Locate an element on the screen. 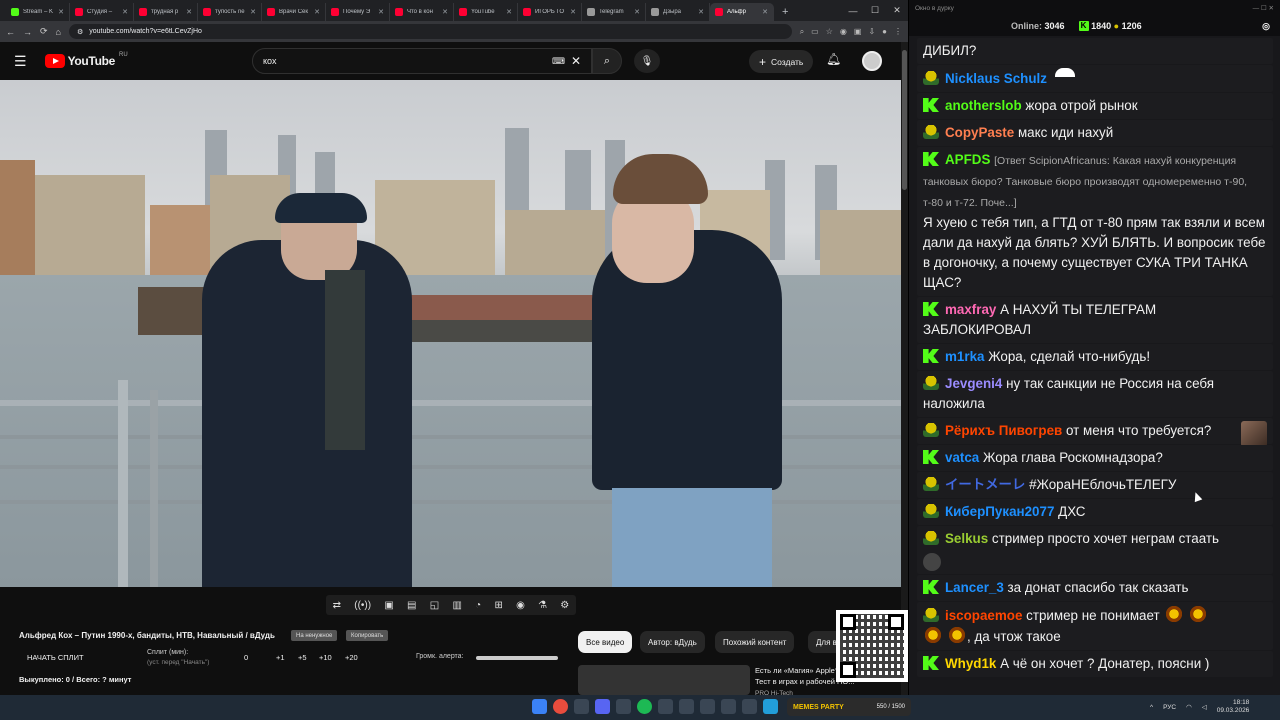 This screenshot has height=720, width=1280. pip-icon: ◱ is located at coordinates (434, 605).